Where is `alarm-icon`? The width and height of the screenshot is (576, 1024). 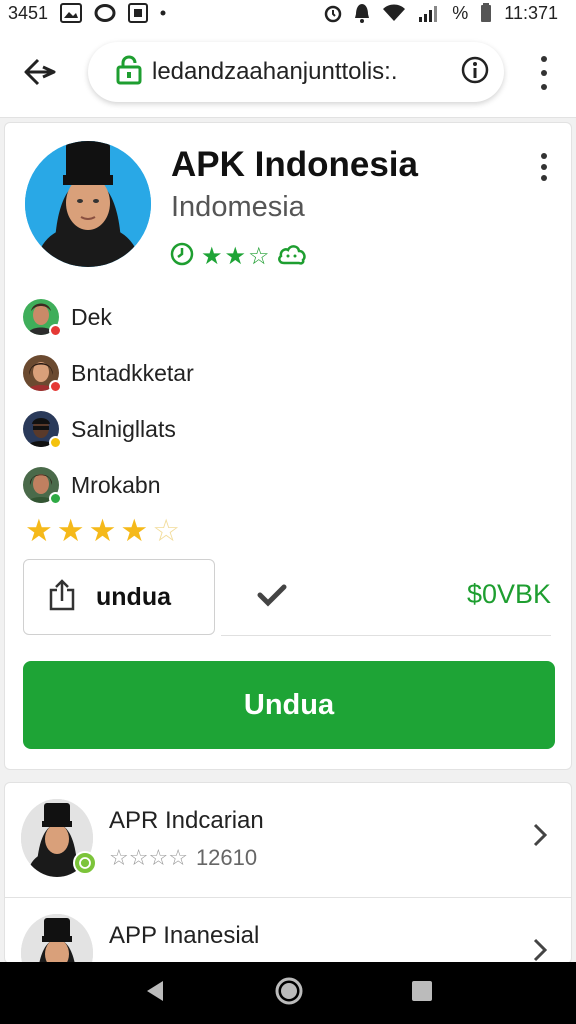 alarm-icon is located at coordinates (333, 13).